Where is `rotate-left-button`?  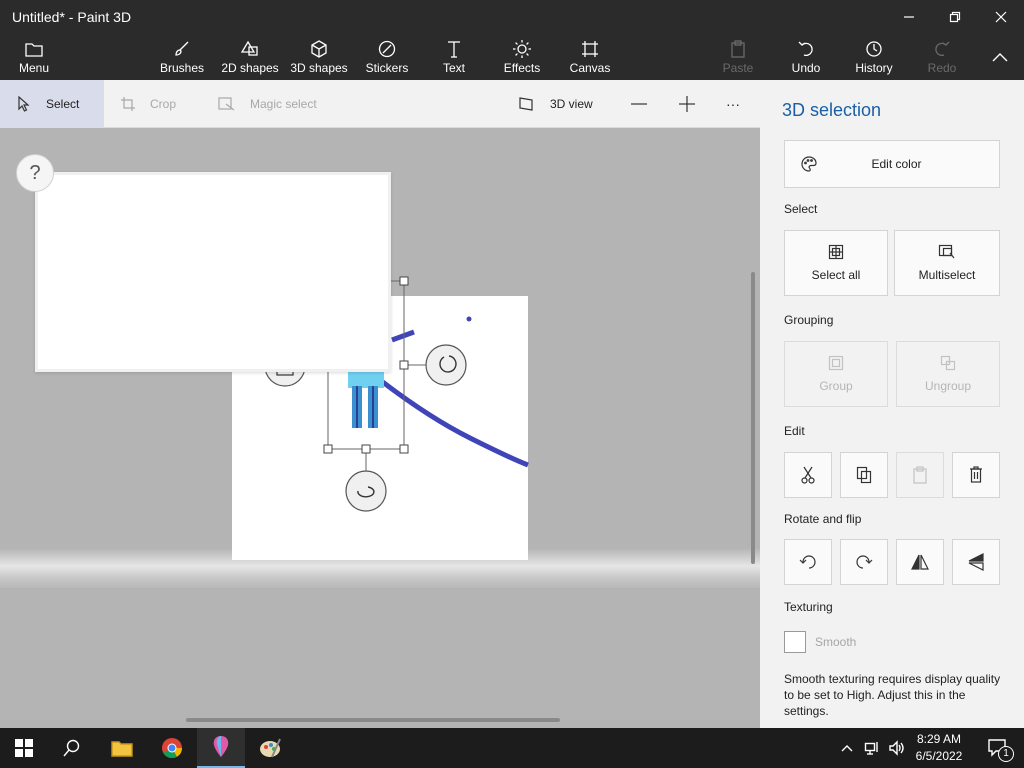
rotate-left-button is located at coordinates (808, 562).